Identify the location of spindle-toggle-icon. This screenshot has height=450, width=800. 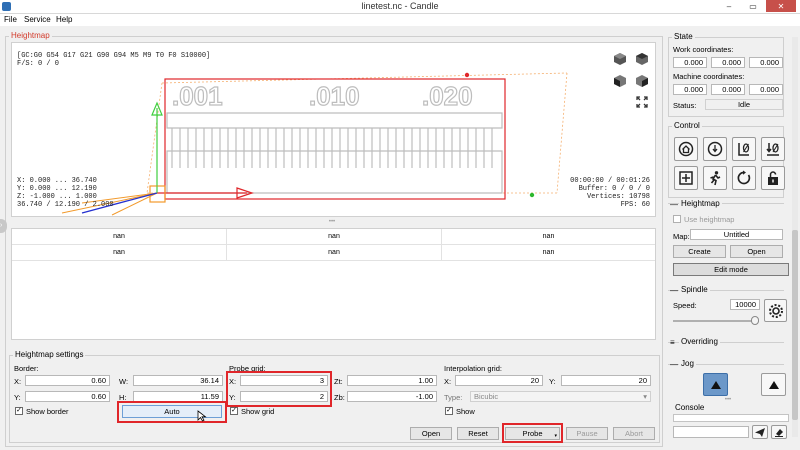
(686, 178).